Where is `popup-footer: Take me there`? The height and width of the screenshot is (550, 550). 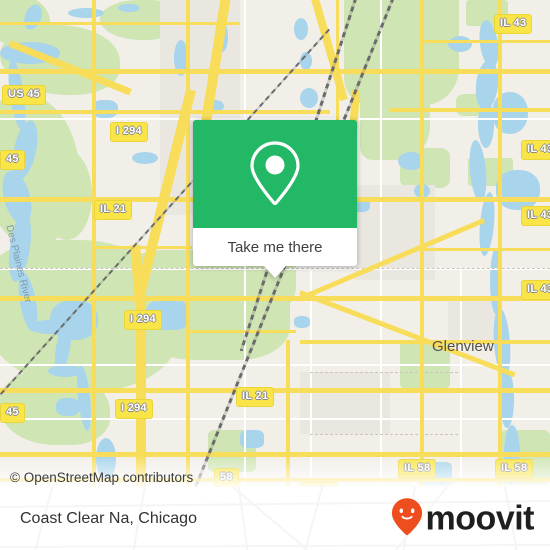 popup-footer: Take me there is located at coordinates (275, 247).